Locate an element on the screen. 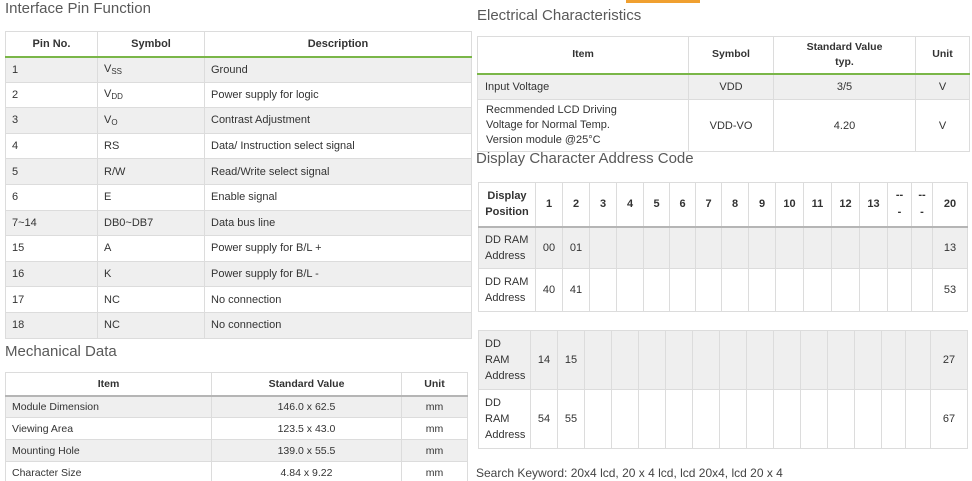 The width and height of the screenshot is (972, 481). address-cell: 55 is located at coordinates (571, 419).